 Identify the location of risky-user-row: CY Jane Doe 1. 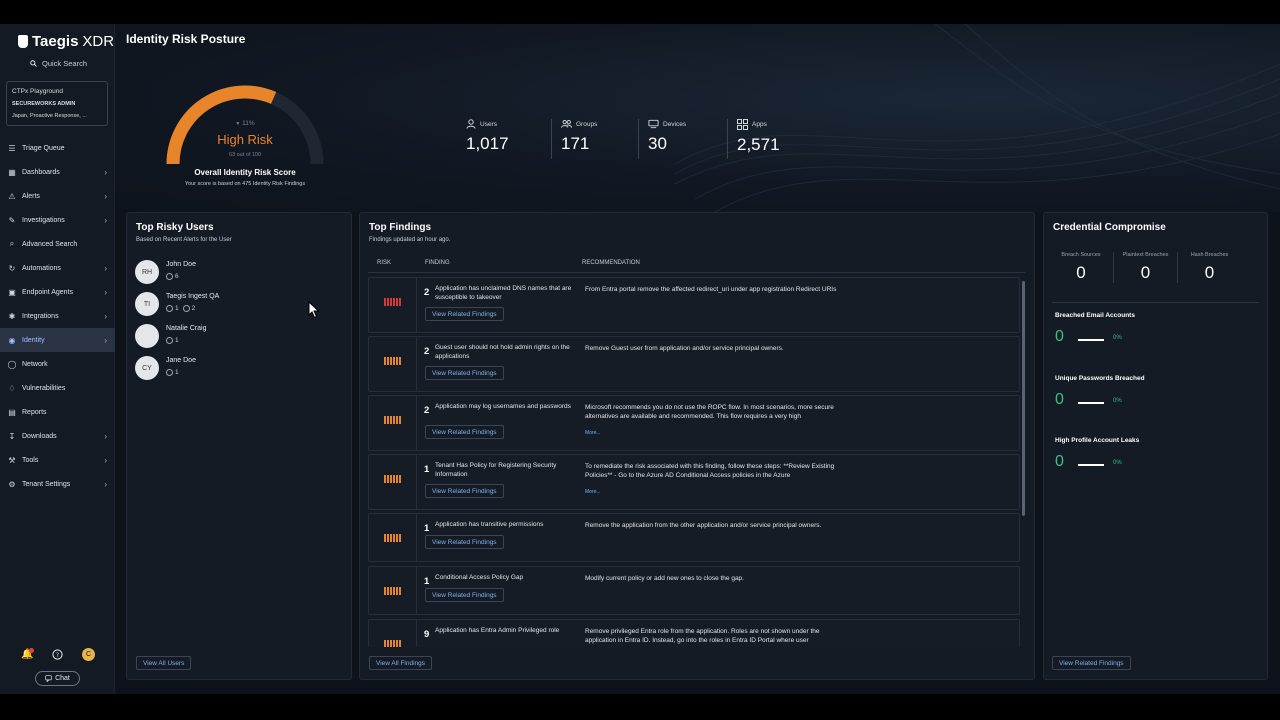
(235, 371).